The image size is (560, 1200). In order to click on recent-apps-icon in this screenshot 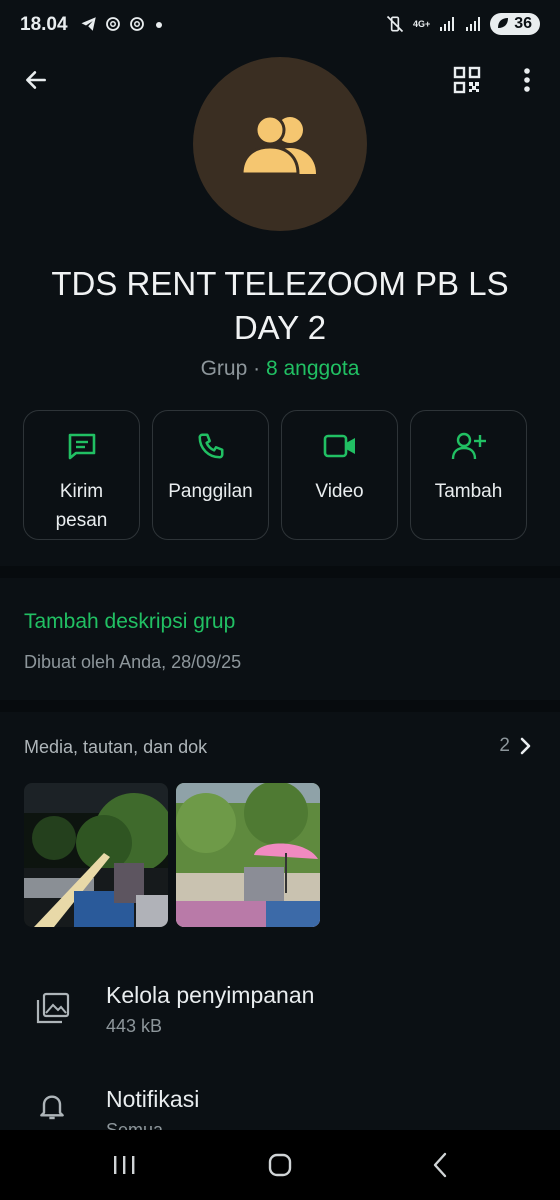, I will do `click(124, 1165)`.